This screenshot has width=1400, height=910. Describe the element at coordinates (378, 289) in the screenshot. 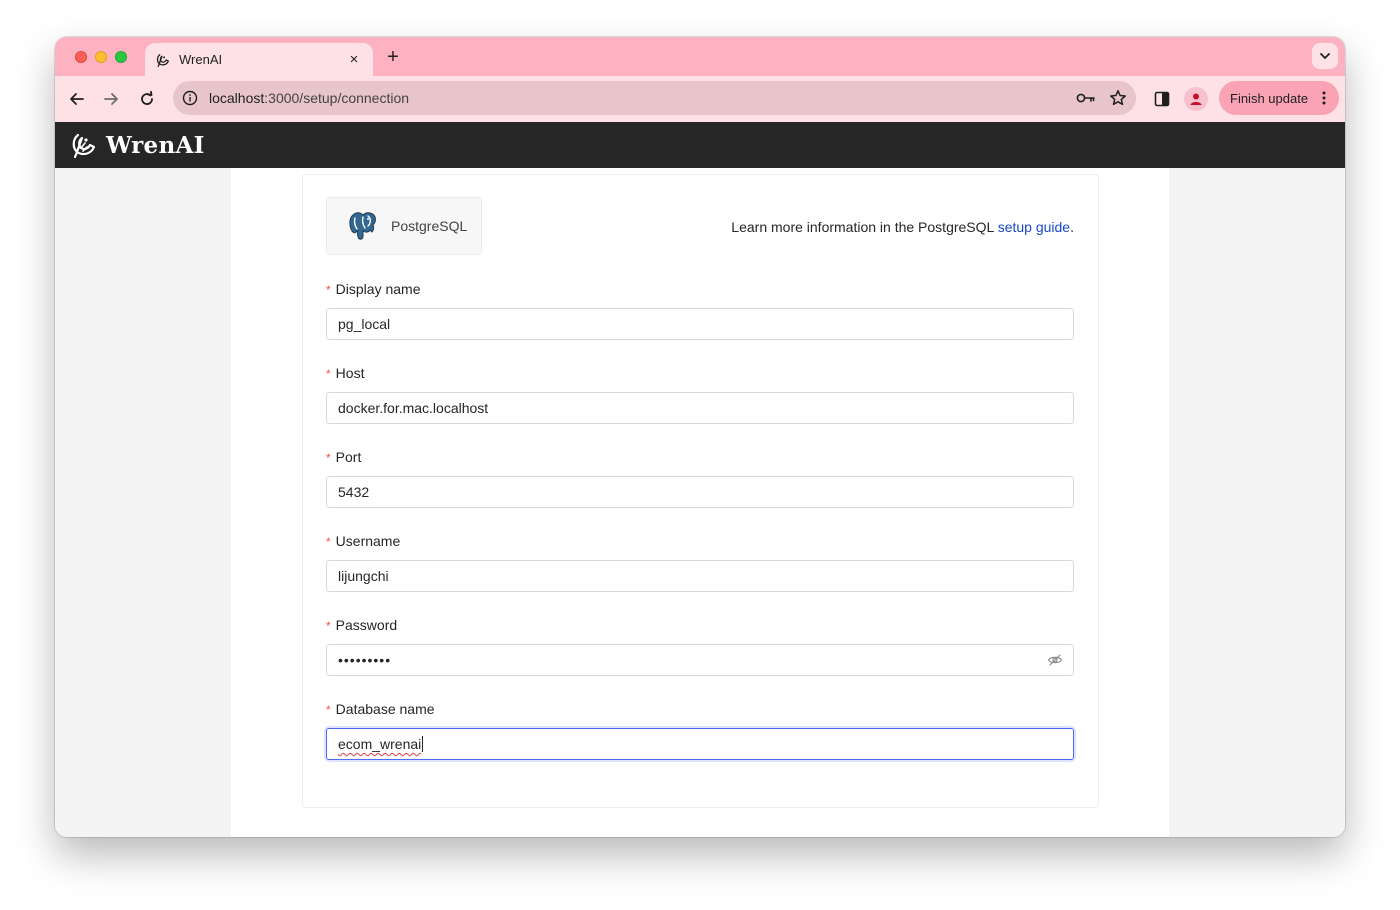

I see `display-name-label-text: Display name` at that location.